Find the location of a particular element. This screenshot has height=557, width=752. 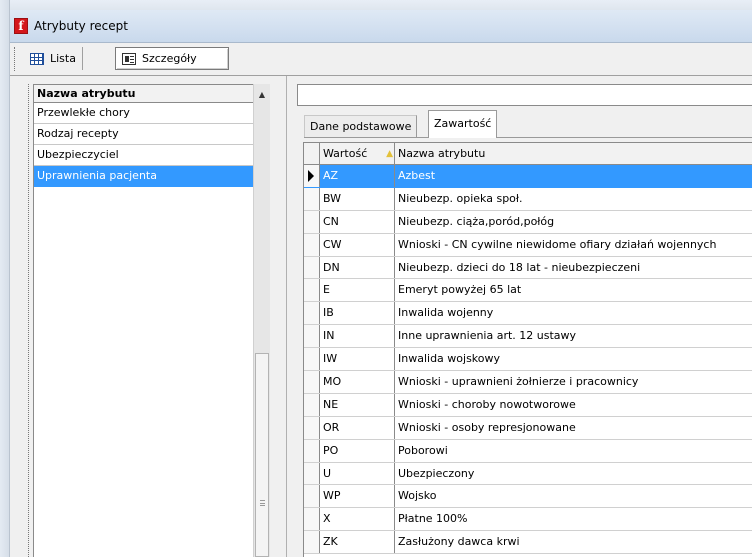

szczegoly-button: Szczegóły is located at coordinates (172, 58).